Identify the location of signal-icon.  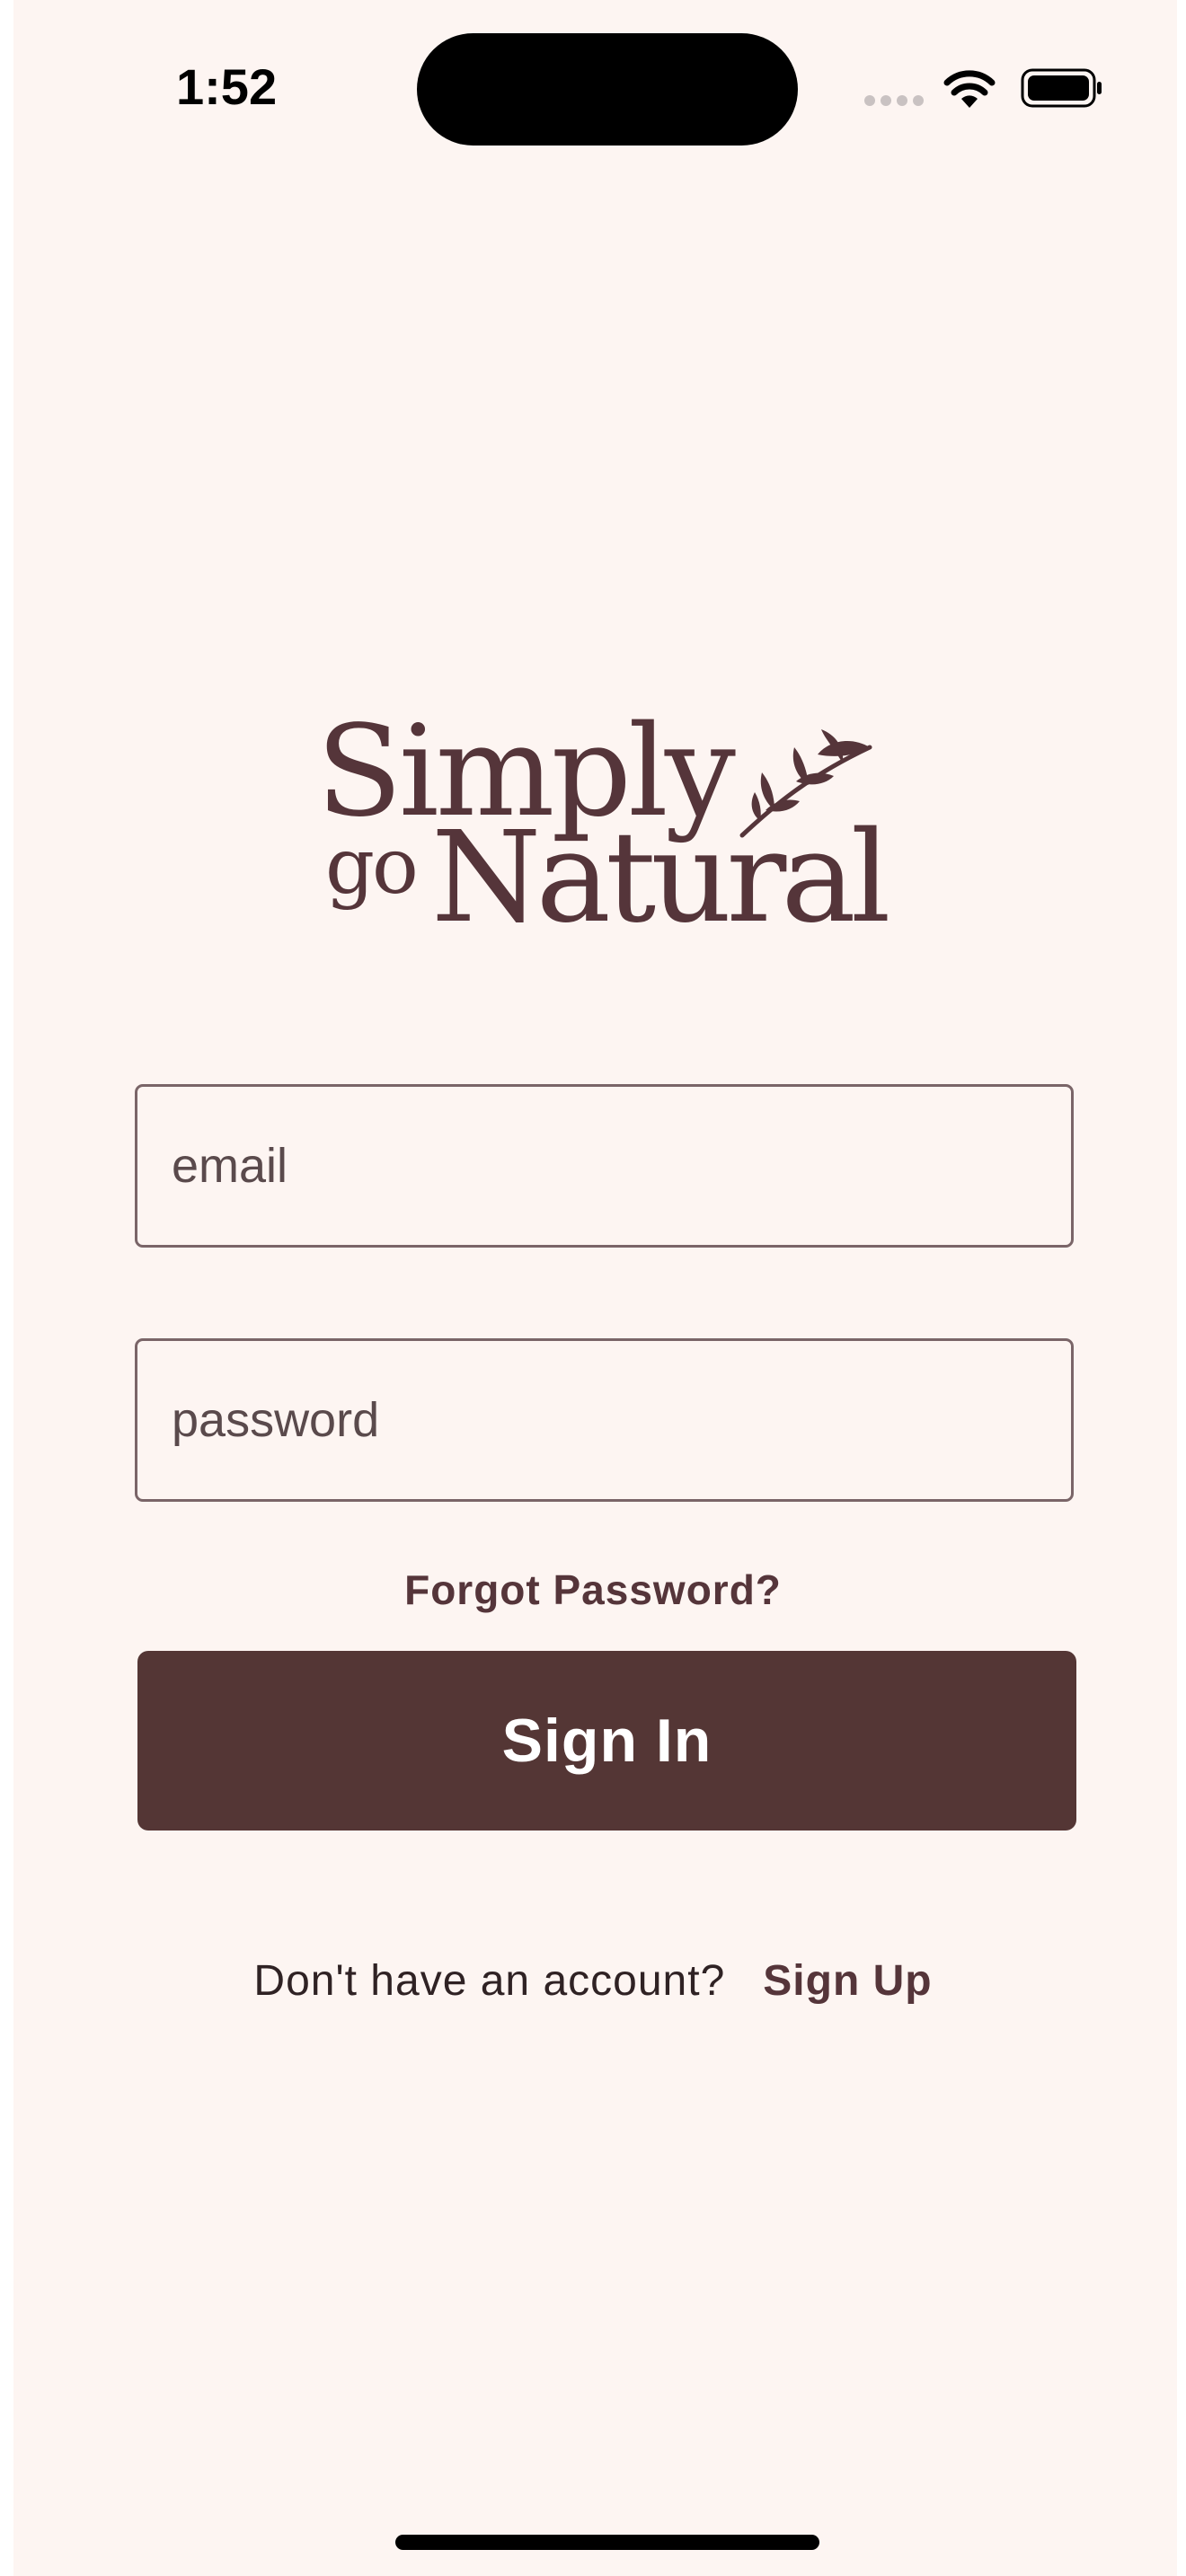
(894, 100).